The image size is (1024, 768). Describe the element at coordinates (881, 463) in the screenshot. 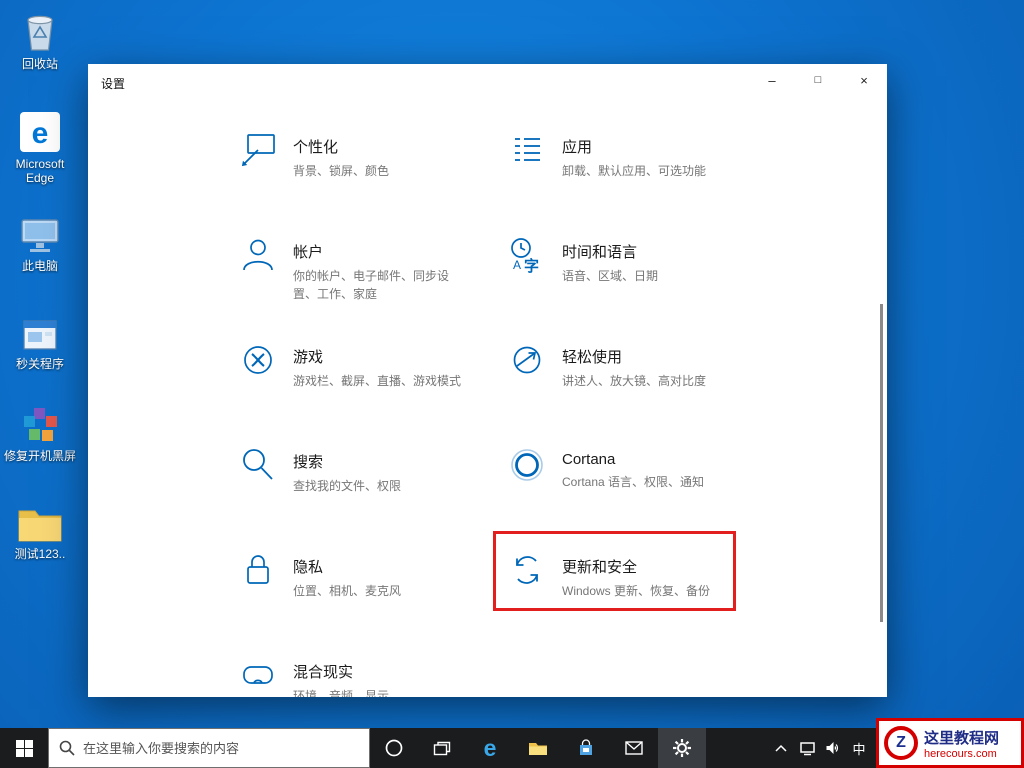

I see `window-scrollbar` at that location.